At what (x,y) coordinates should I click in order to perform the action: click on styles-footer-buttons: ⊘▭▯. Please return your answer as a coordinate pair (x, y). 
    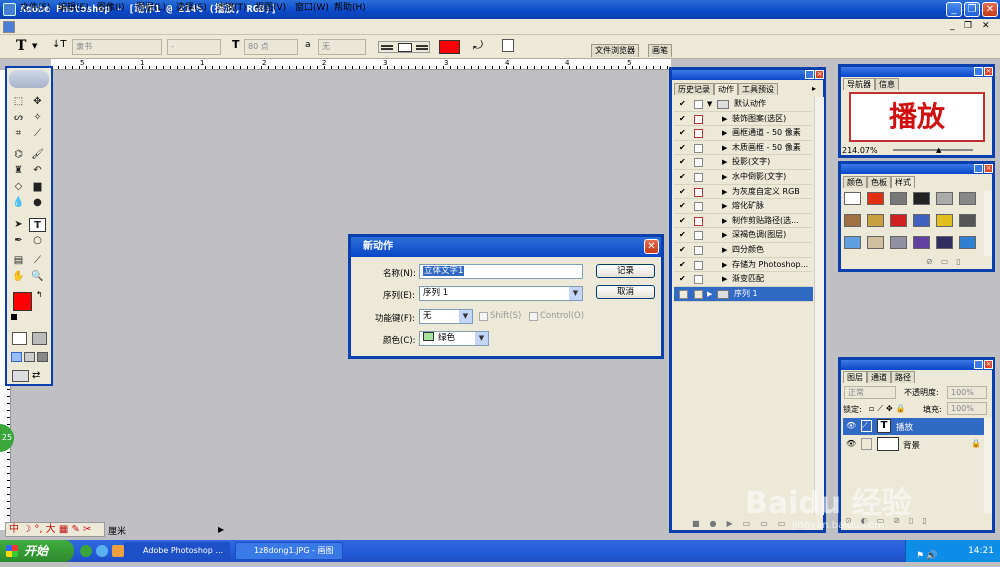
    Looking at the image, I should click on (947, 261).